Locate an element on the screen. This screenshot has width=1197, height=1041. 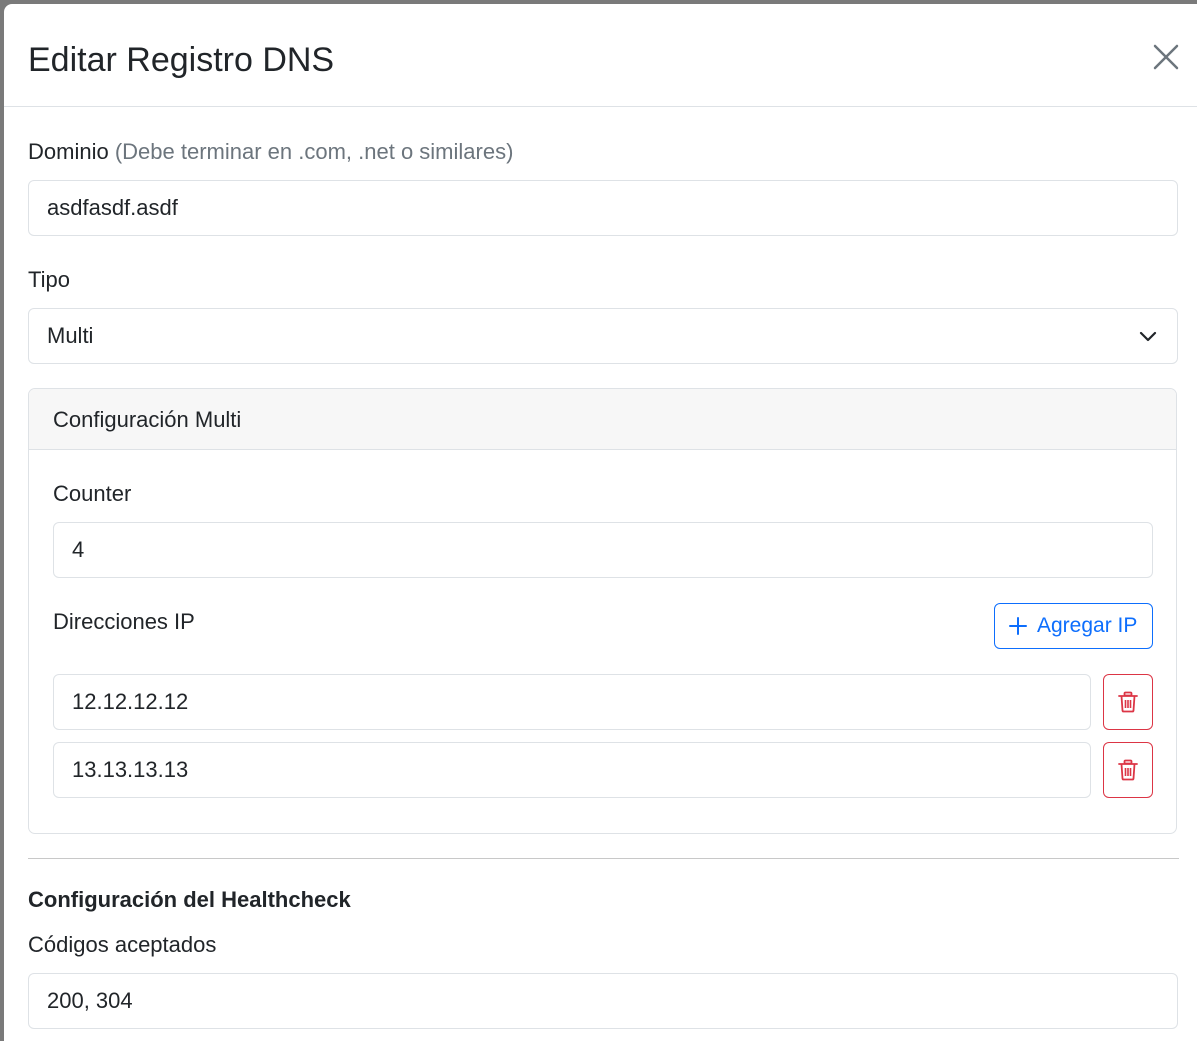
codes-input-value: 200, 304 is located at coordinates (90, 1000).